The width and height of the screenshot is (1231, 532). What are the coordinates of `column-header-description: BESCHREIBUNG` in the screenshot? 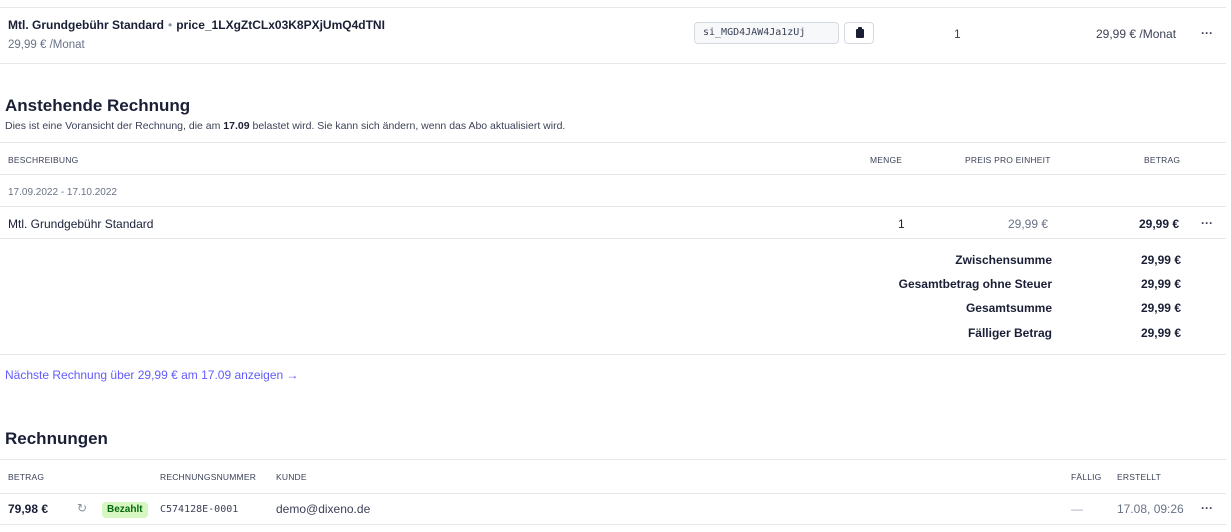 It's located at (43, 160).